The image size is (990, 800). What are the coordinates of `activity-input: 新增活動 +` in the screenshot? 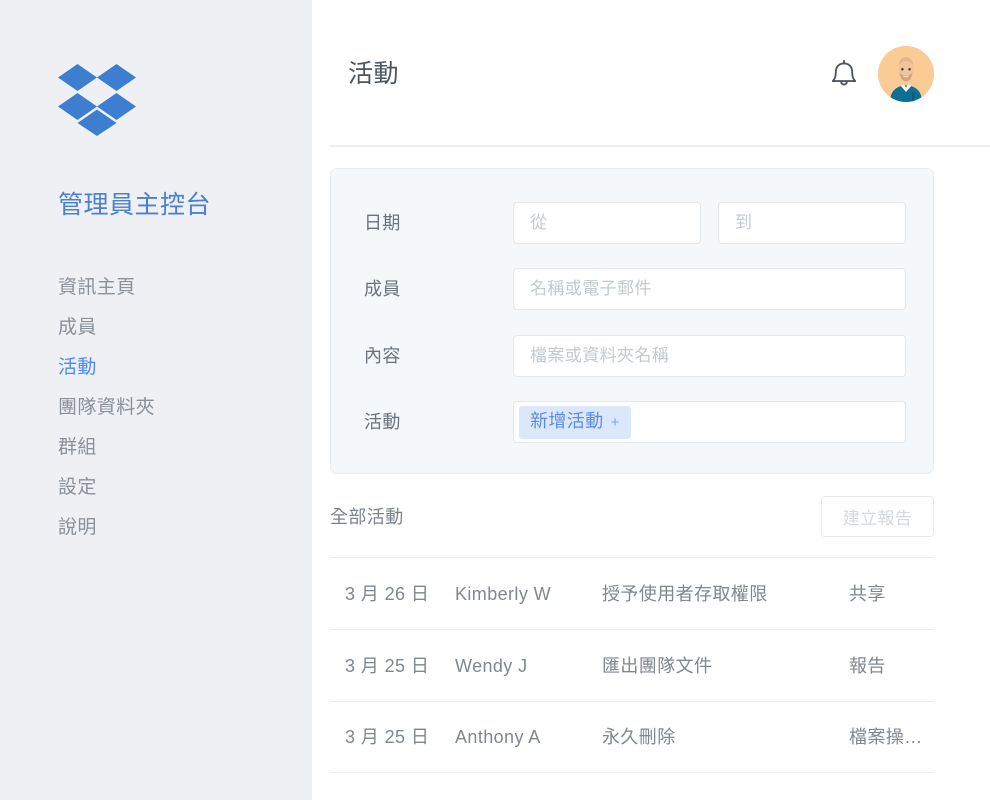 It's located at (709, 422).